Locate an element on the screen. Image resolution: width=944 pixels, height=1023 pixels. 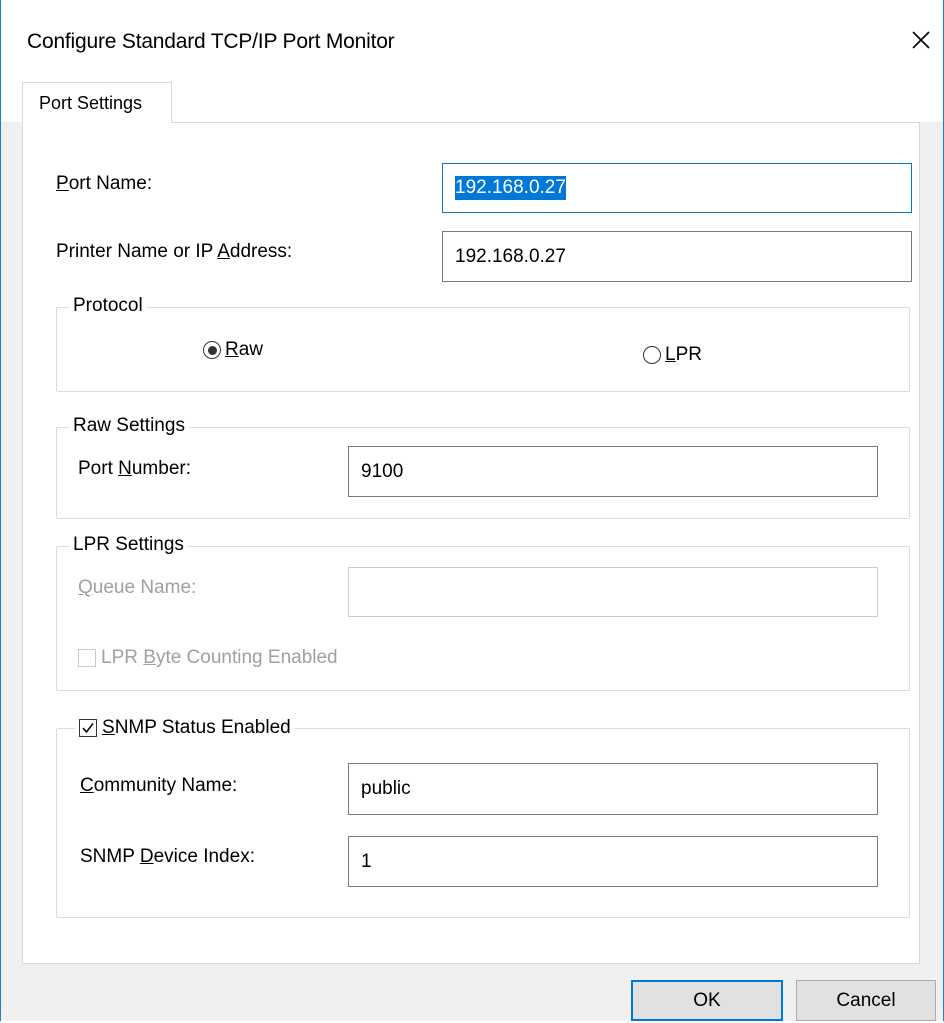
snmp-status-label: SNMP Status Enabled is located at coordinates (196, 727).